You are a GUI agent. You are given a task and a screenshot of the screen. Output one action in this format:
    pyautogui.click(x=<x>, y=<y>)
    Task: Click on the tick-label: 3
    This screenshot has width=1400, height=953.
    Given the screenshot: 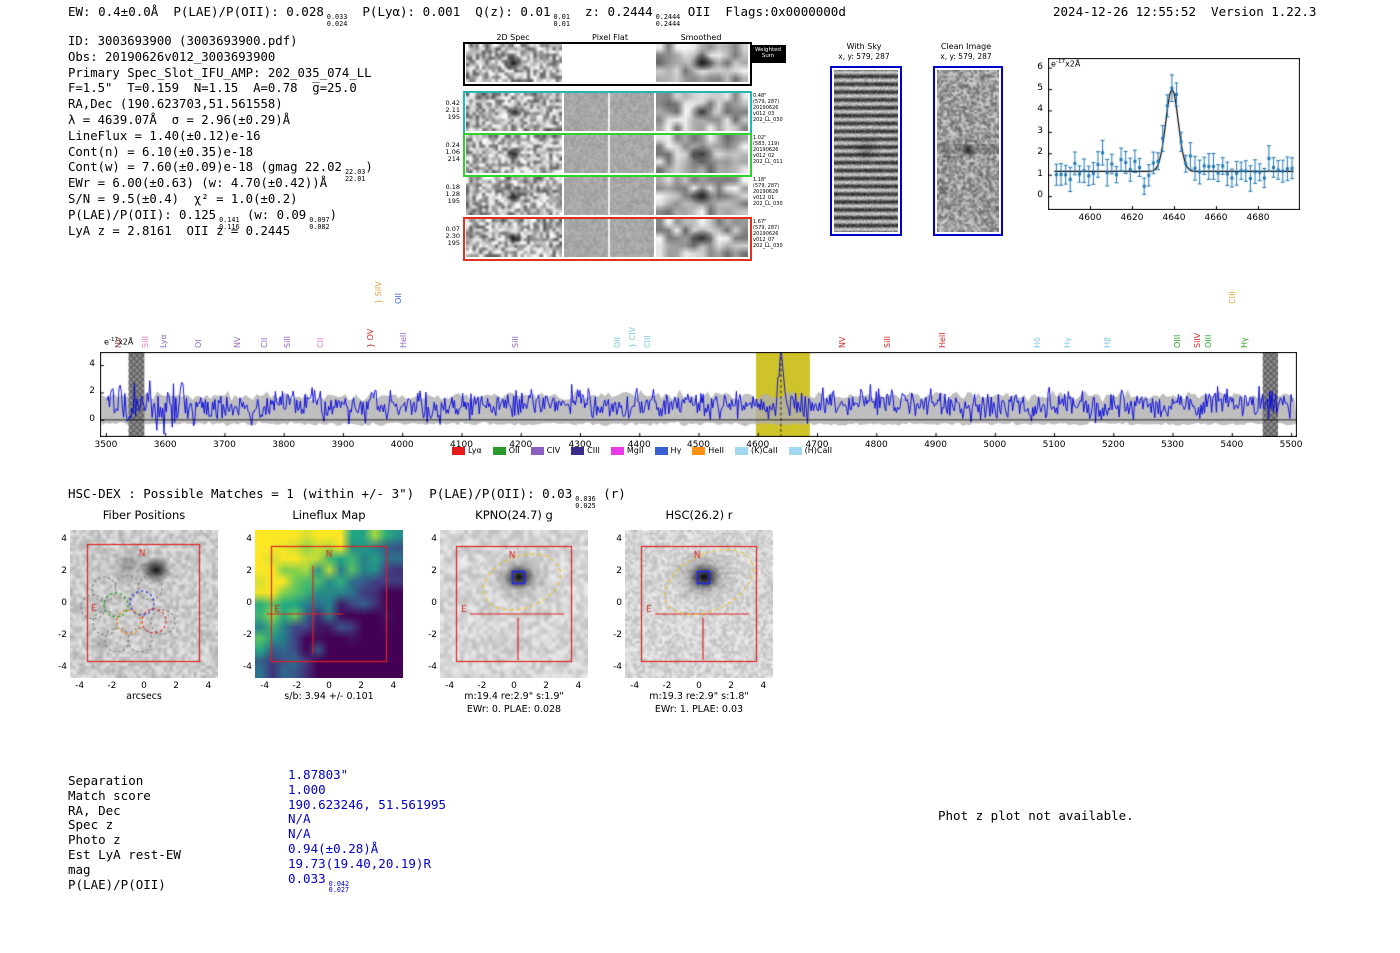 What is the action you would take?
    pyautogui.click(x=1040, y=130)
    